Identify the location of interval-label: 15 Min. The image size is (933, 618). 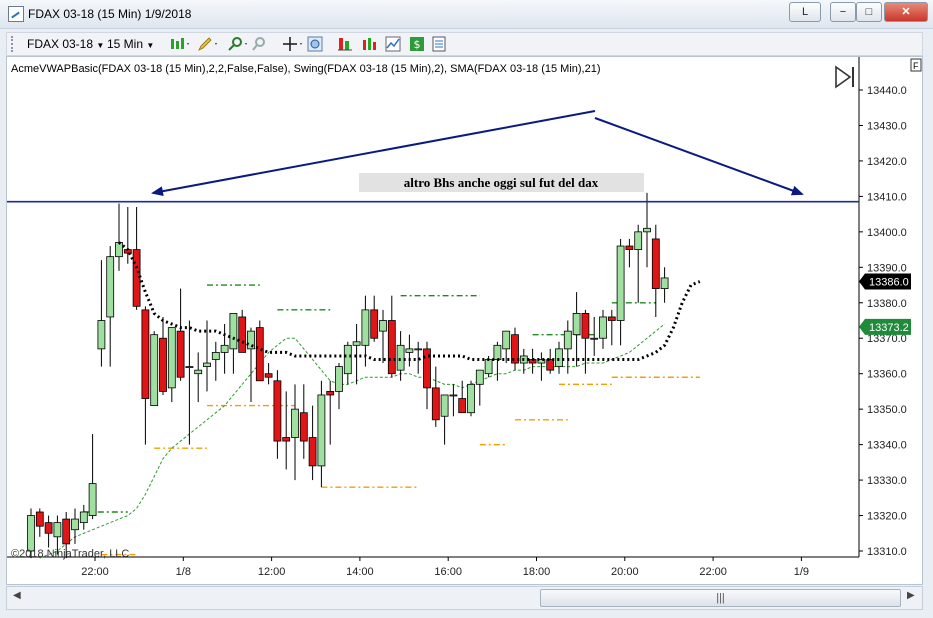
(125, 44).